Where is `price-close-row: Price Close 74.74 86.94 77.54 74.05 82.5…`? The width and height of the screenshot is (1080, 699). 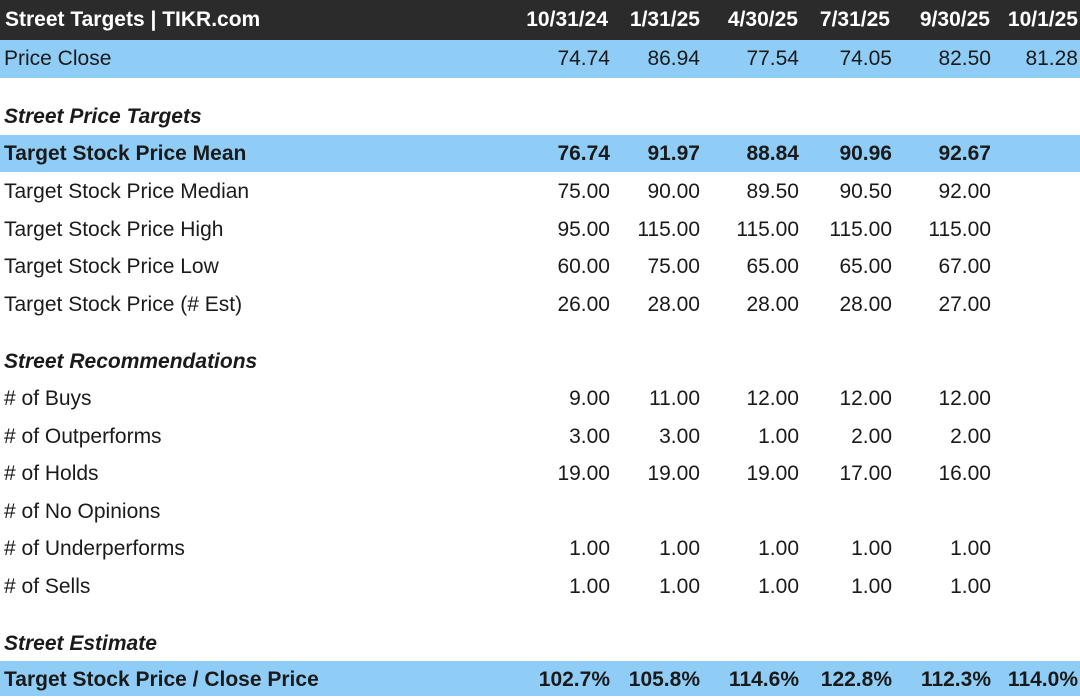 price-close-row: Price Close 74.74 86.94 77.54 74.05 82.5… is located at coordinates (540, 59).